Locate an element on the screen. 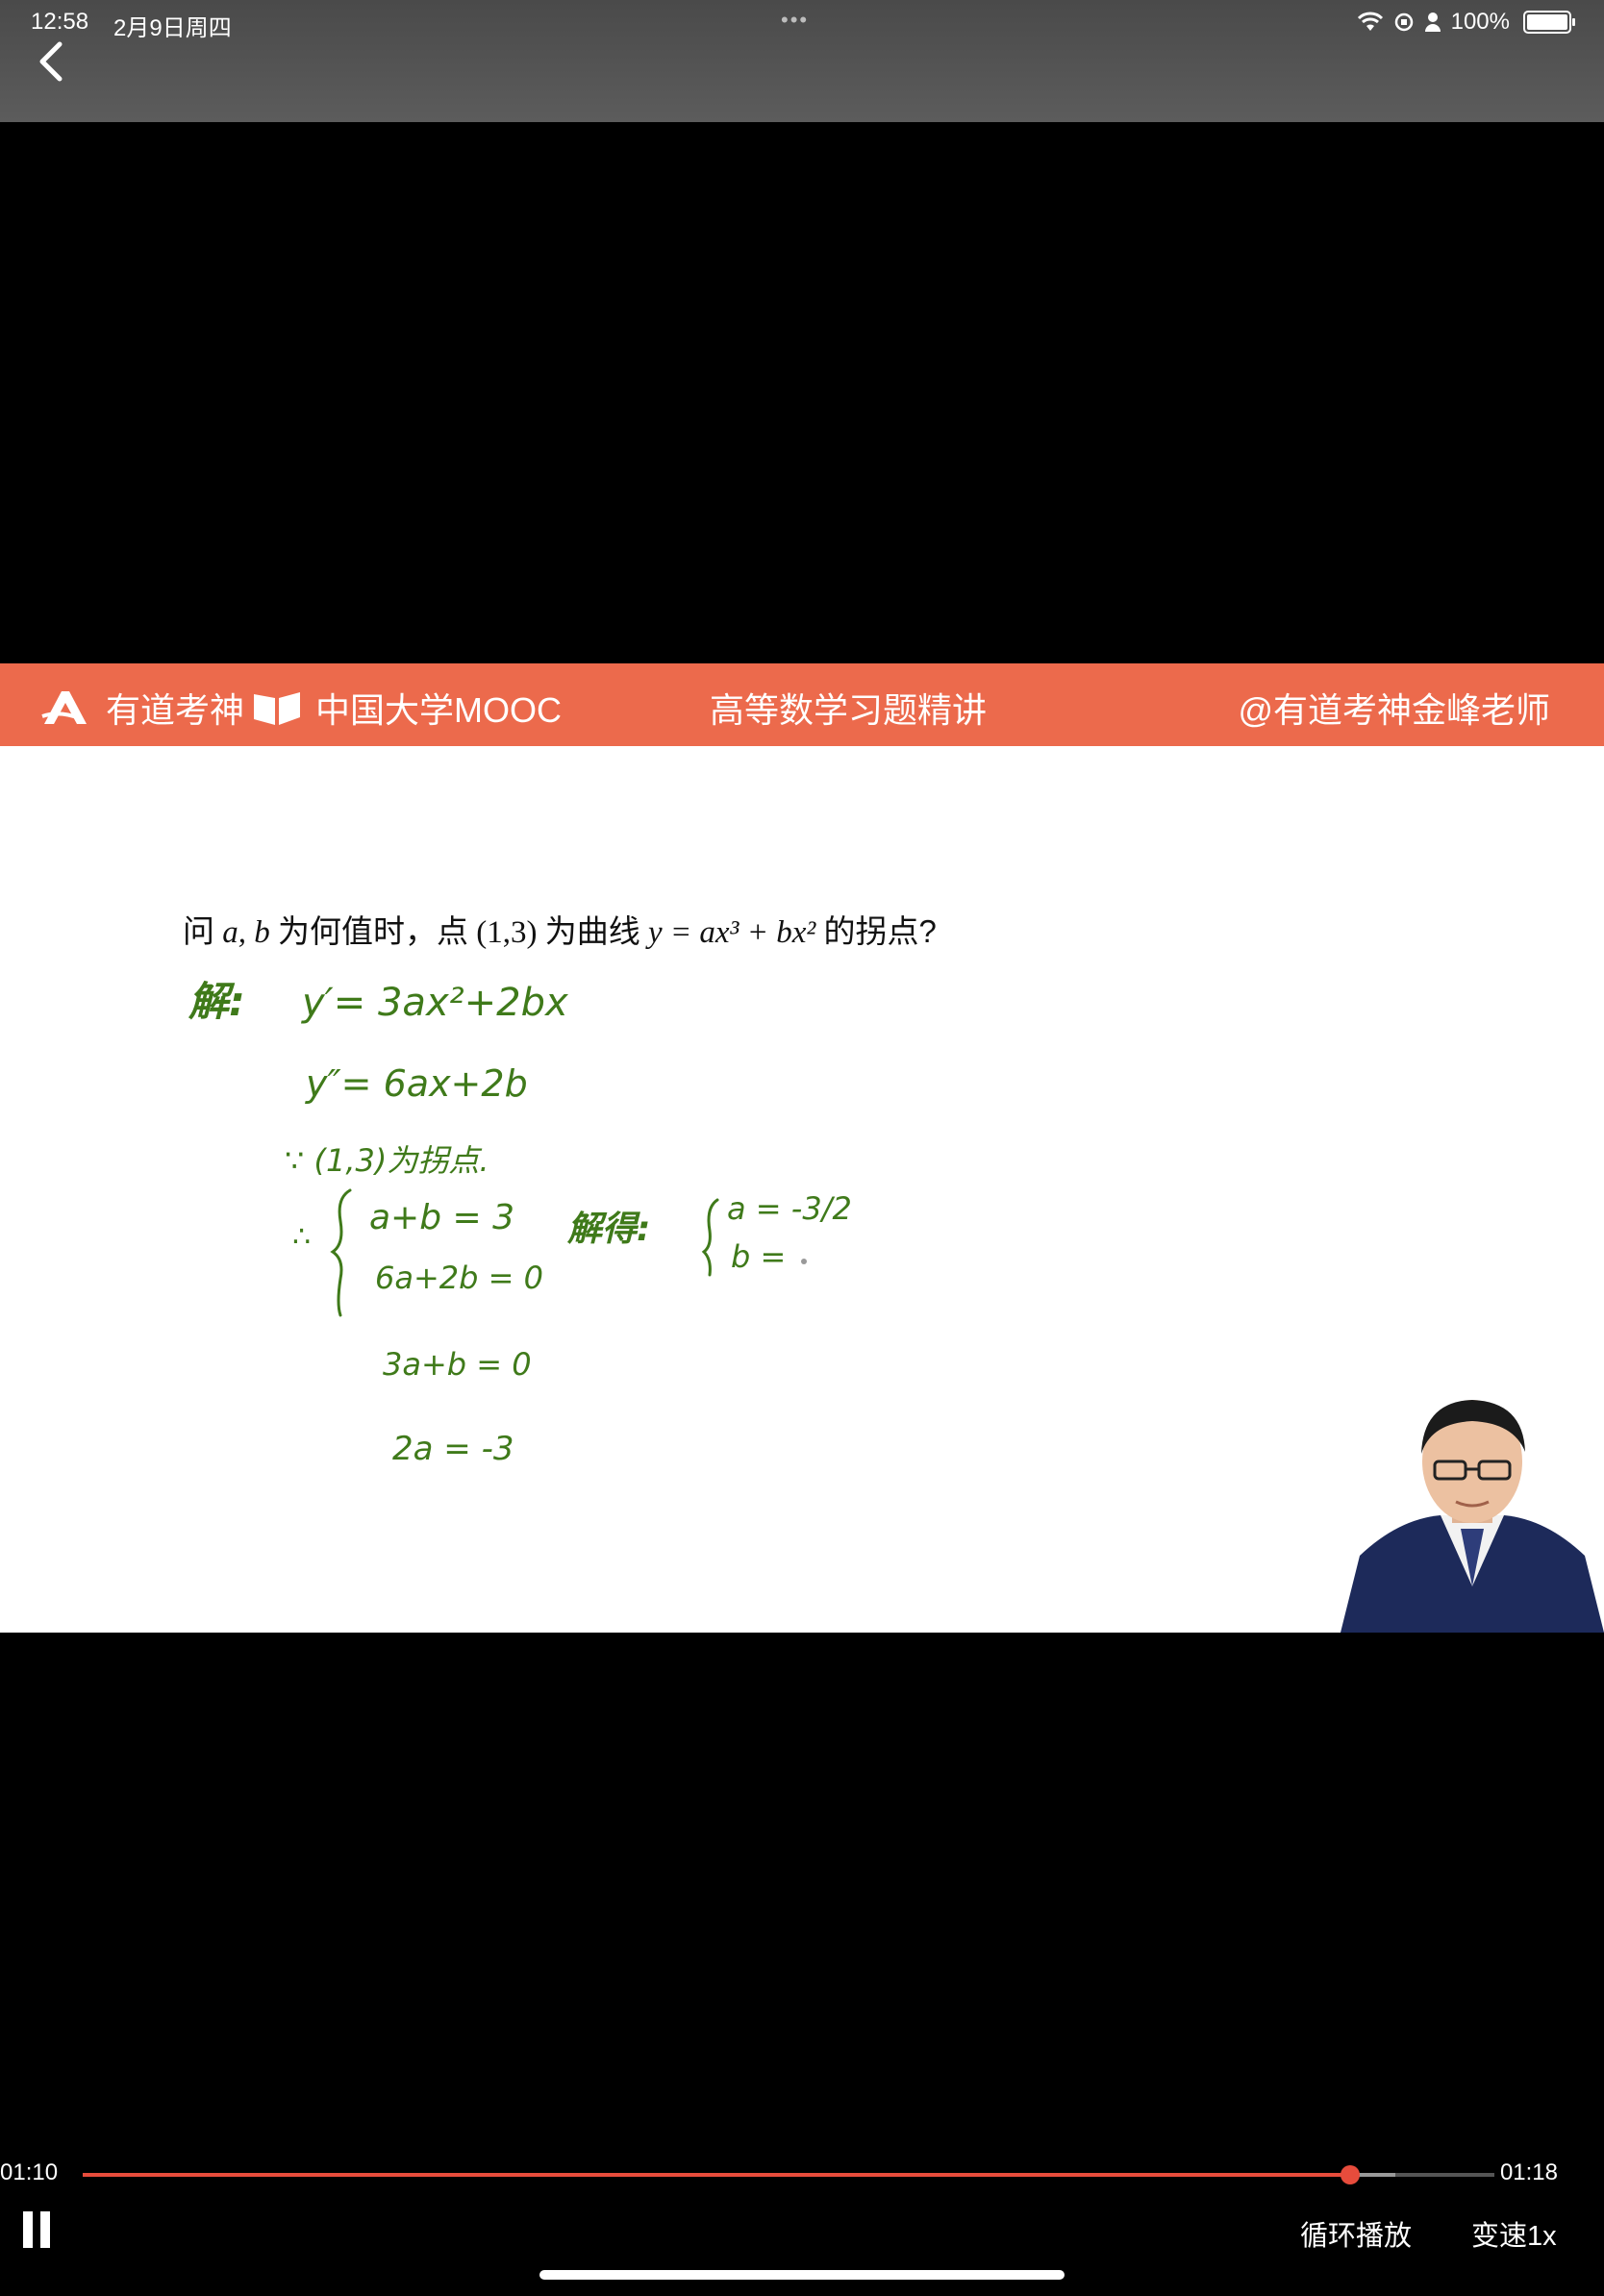 This screenshot has width=1604, height=2296. hw-result-b: b = is located at coordinates (758, 1256).